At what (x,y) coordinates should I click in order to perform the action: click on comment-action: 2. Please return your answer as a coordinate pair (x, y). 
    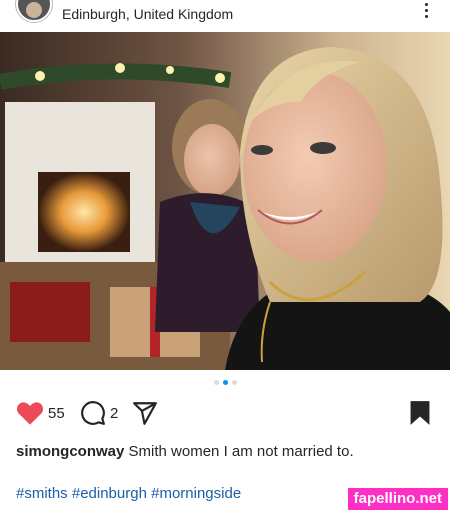
    Looking at the image, I should click on (99, 413).